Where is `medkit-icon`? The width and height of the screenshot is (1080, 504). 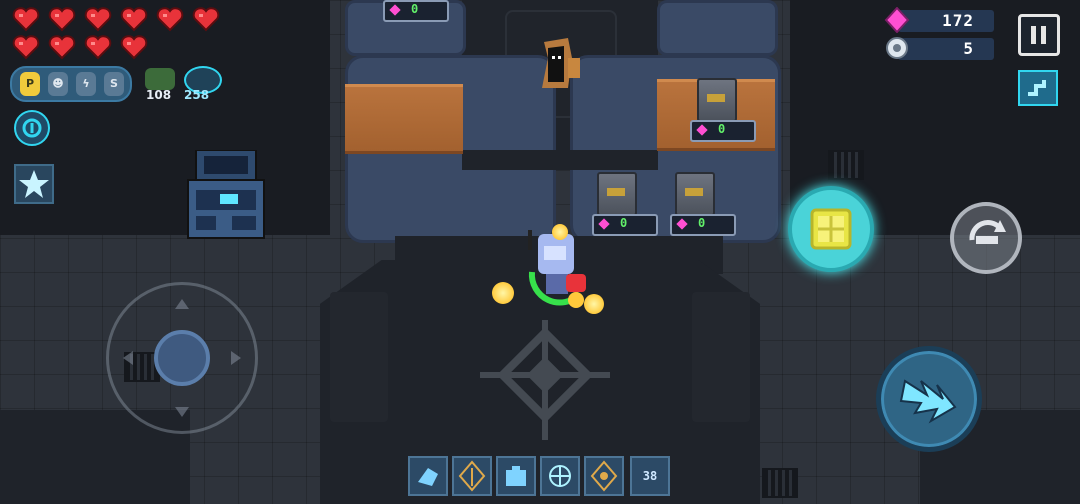
medkit-icon is located at coordinates (516, 476).